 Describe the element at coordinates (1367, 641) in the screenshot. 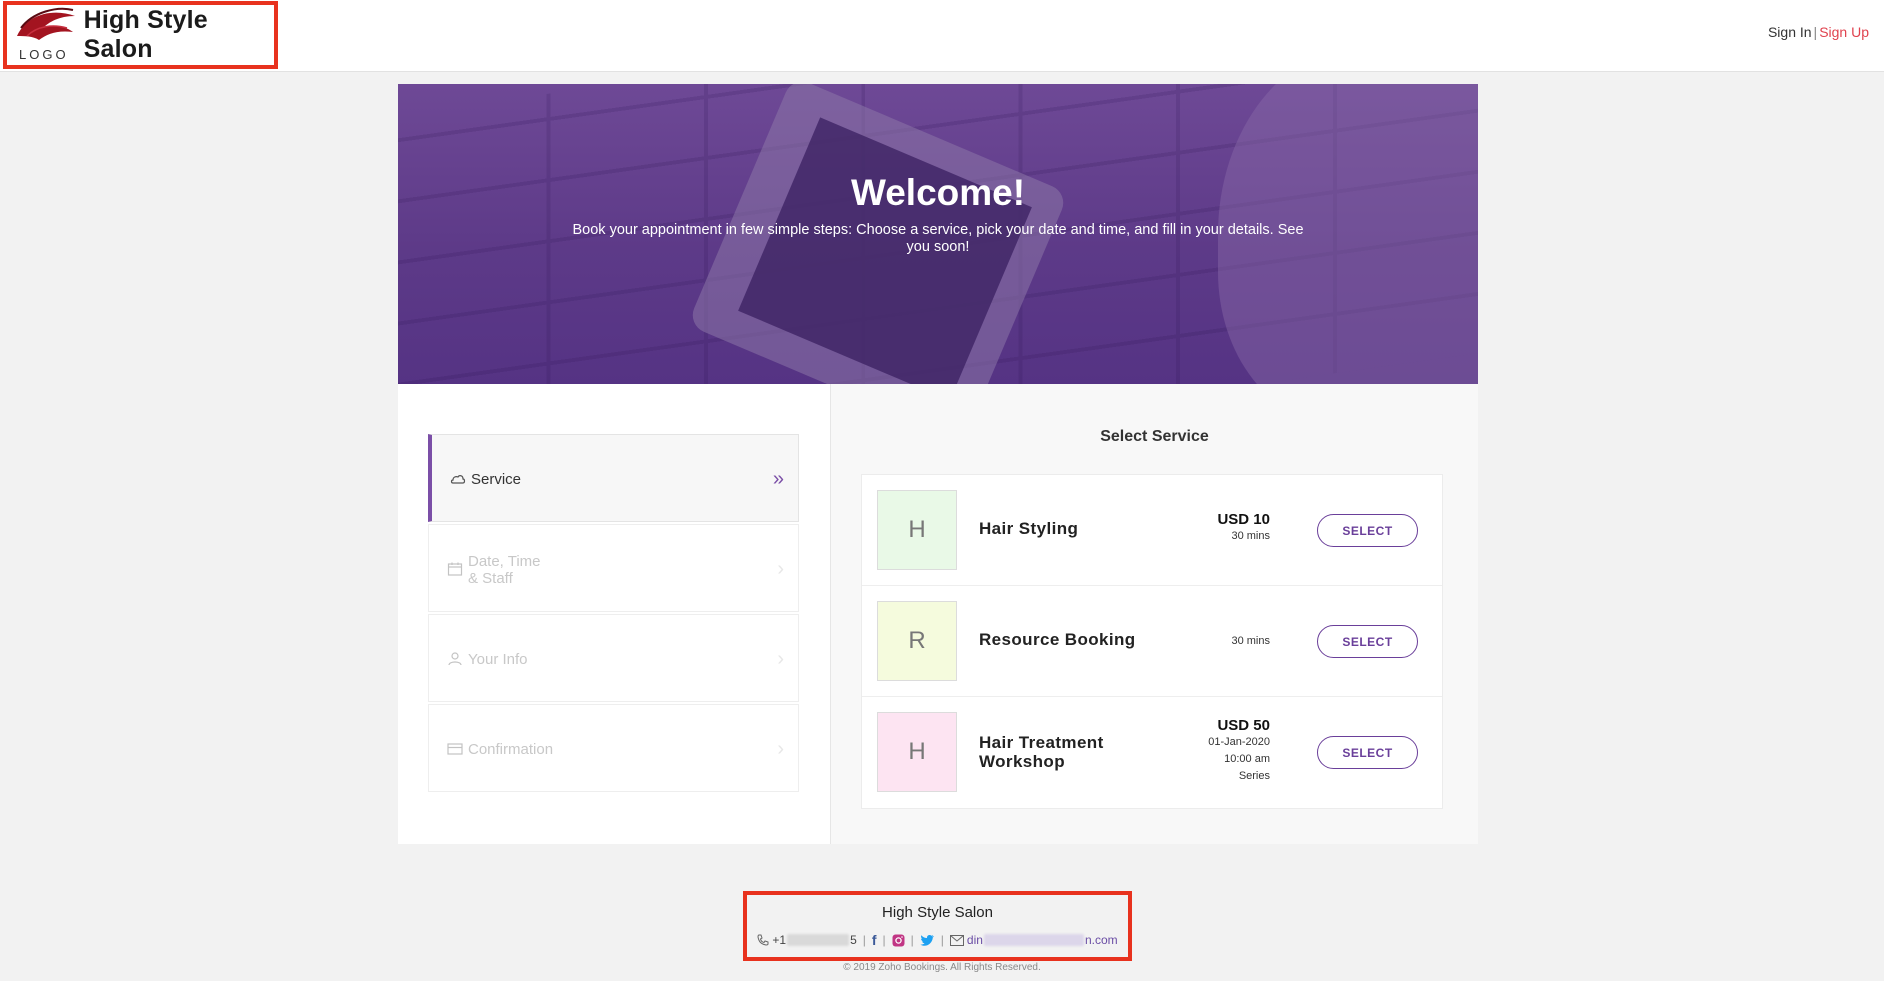

I see `select-button-resource-booking: SELECT` at that location.